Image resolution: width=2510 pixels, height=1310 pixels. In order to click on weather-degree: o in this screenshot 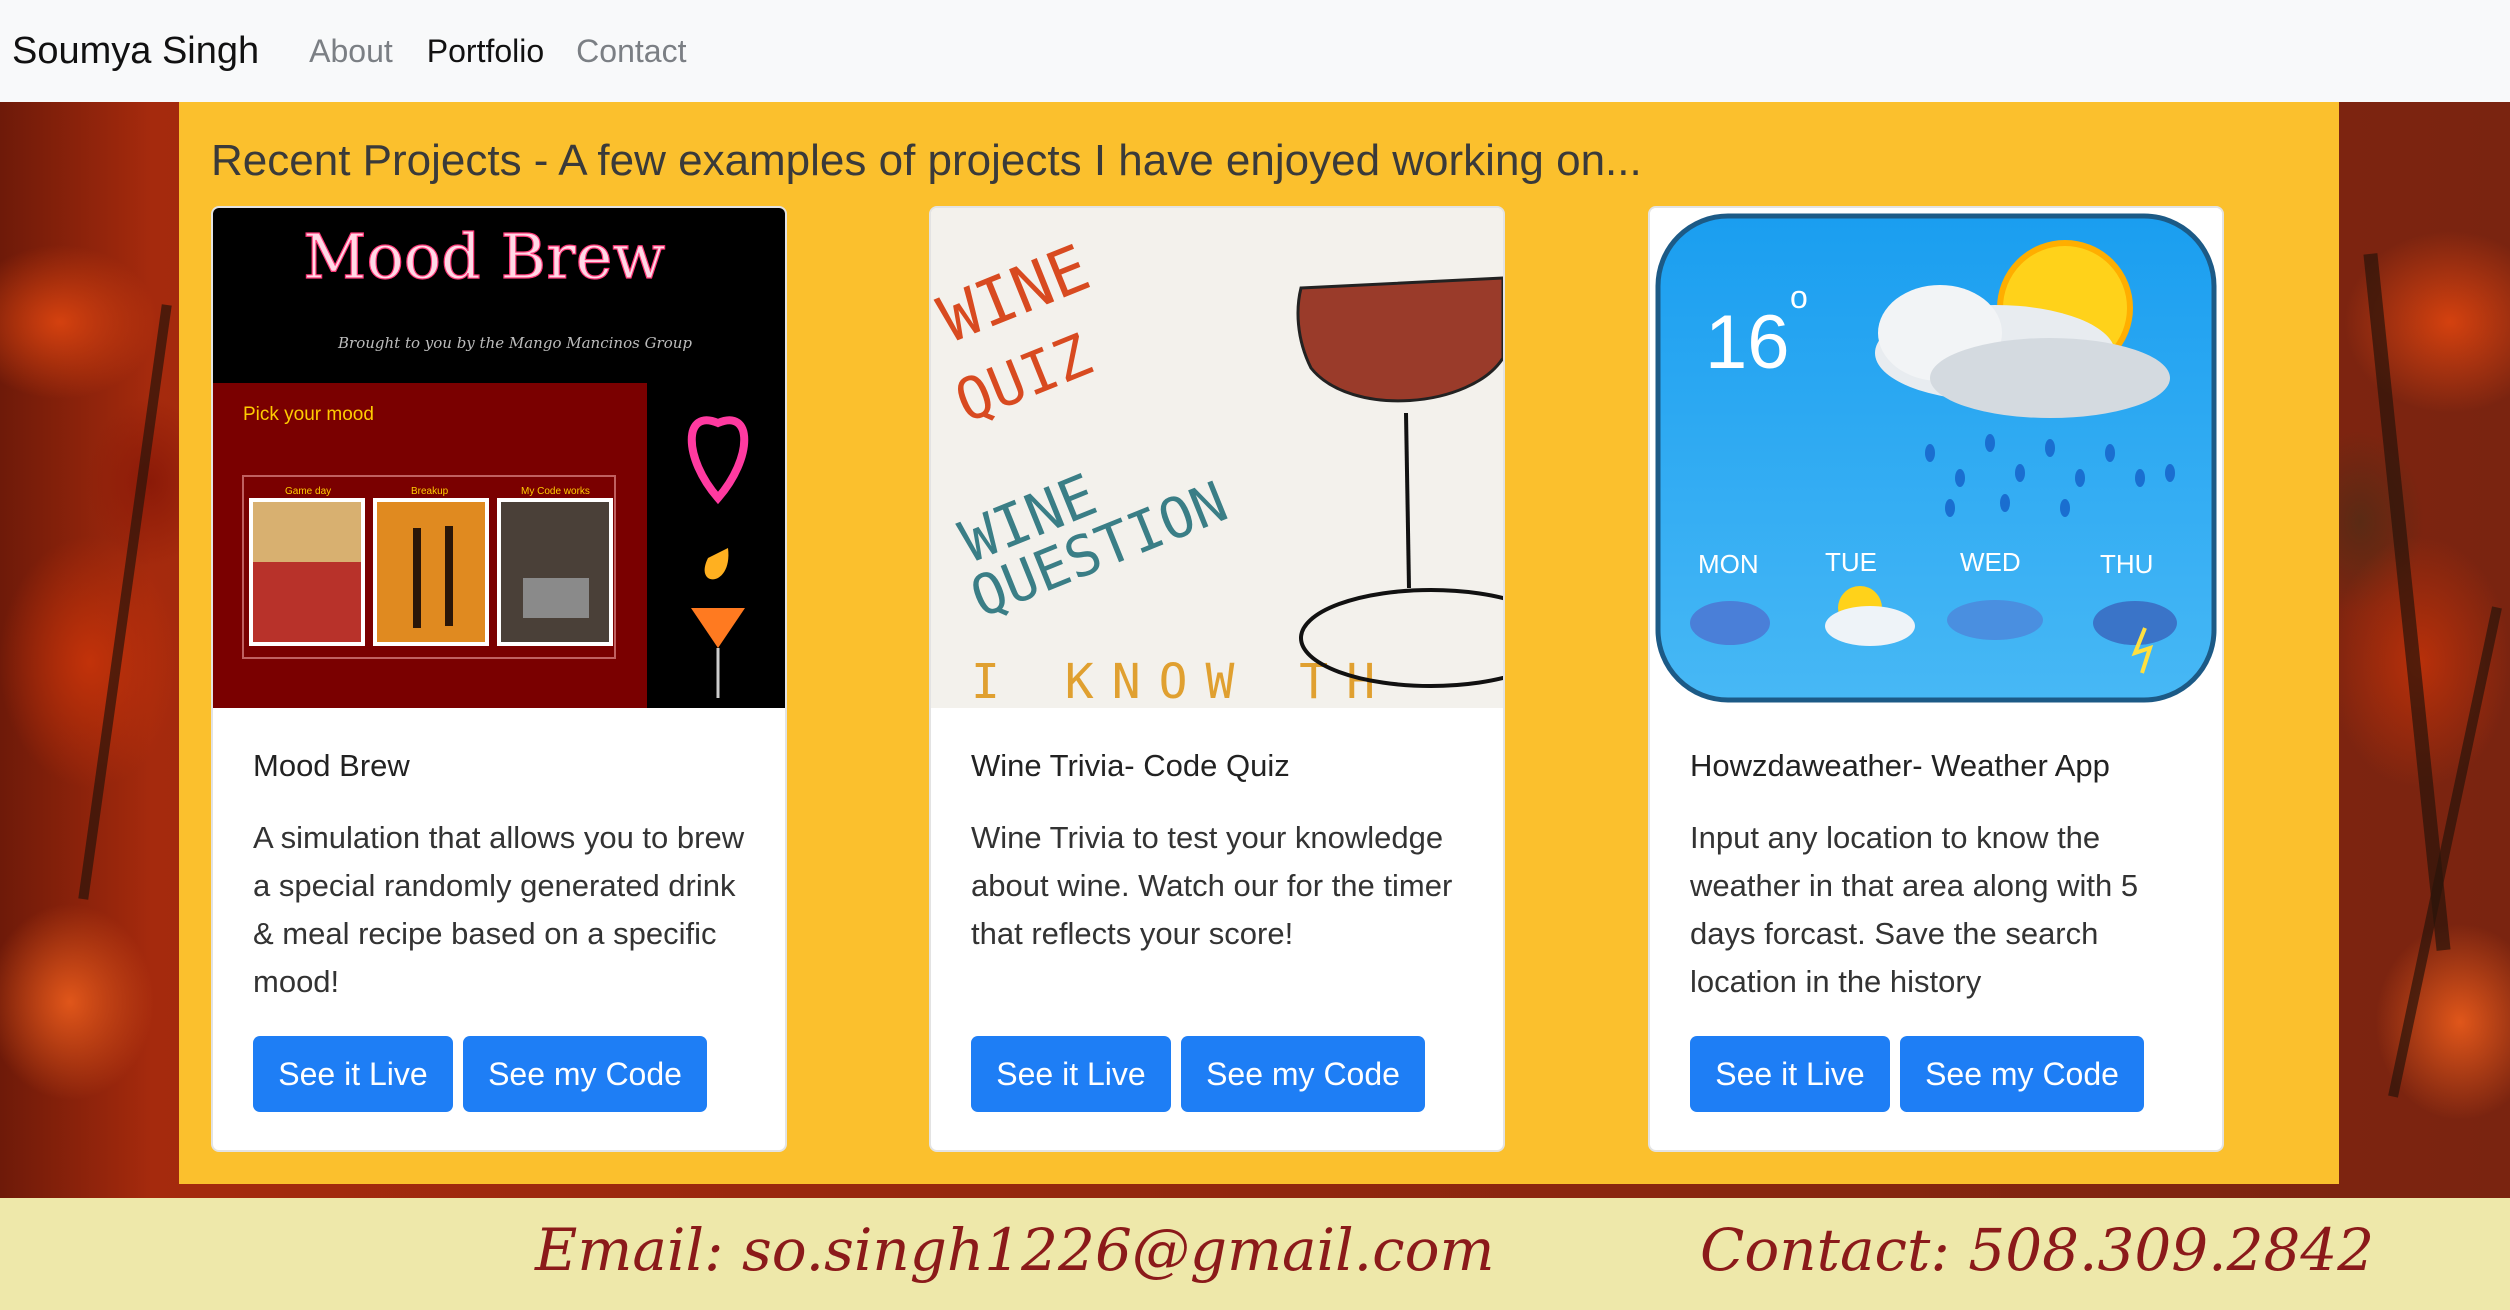, I will do `click(1799, 297)`.